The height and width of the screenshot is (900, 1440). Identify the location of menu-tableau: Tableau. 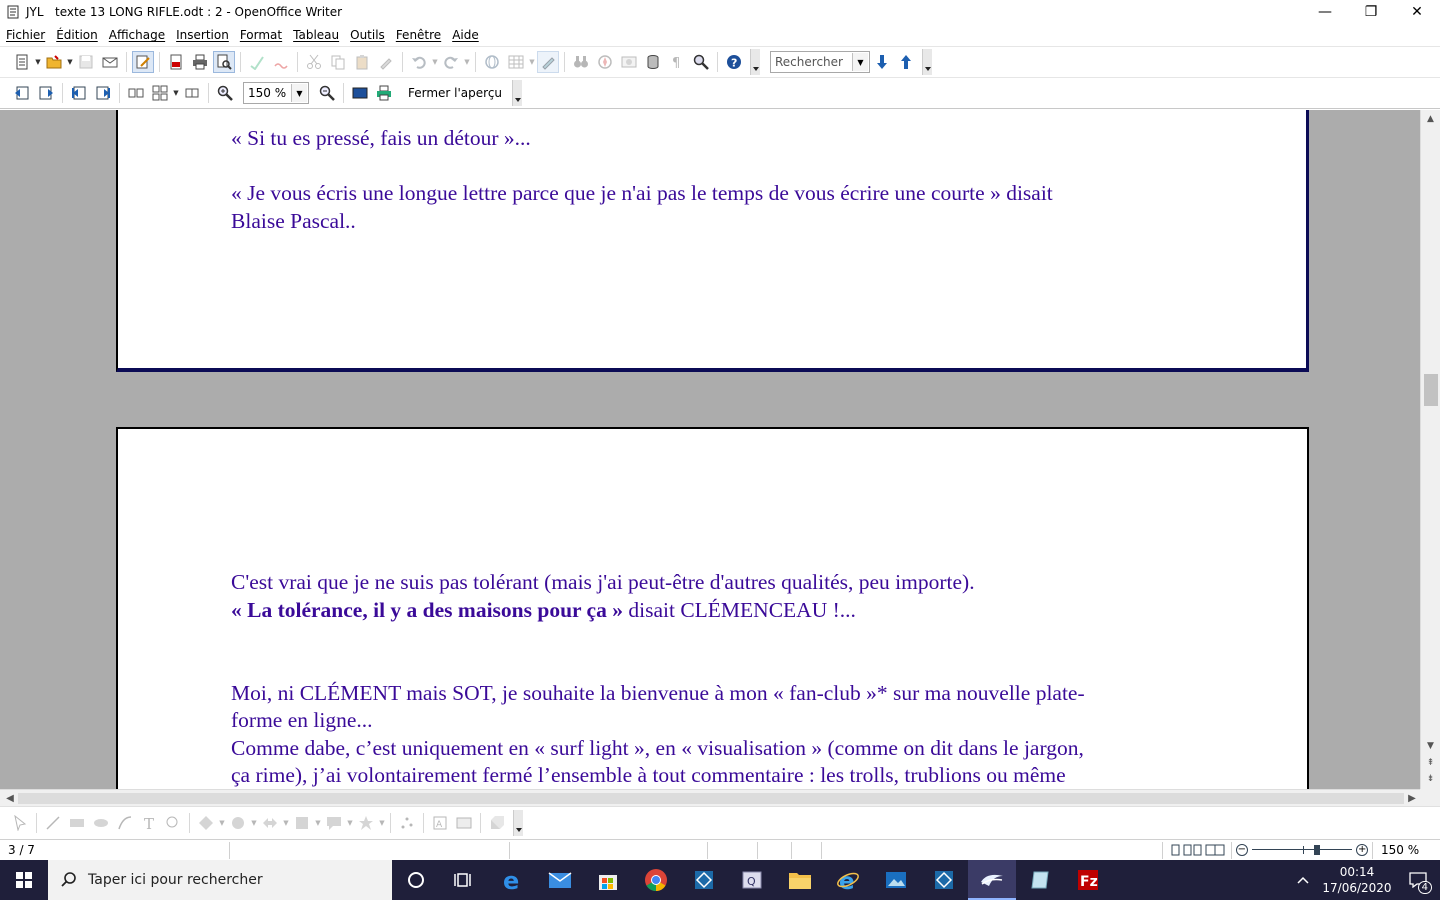
(316, 35).